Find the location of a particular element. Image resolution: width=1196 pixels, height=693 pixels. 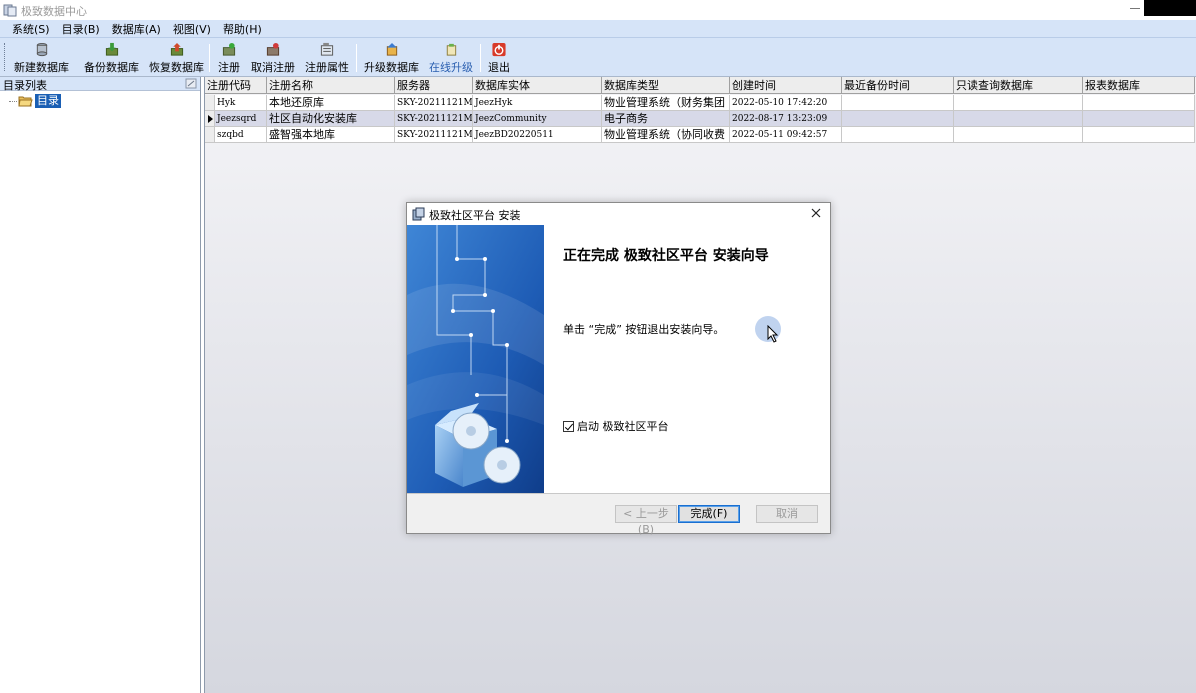

cell-reg-name: 社区自动化安装库 is located at coordinates (331, 119).